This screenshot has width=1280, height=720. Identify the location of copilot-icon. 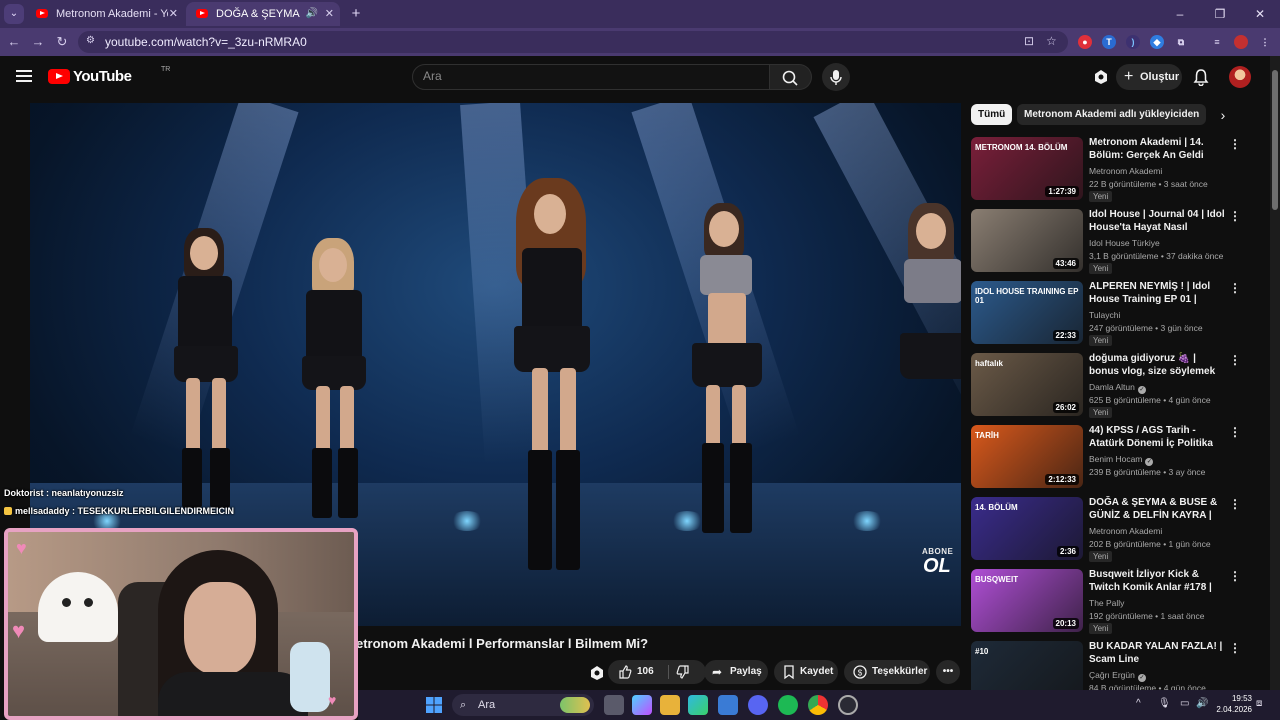
(642, 705).